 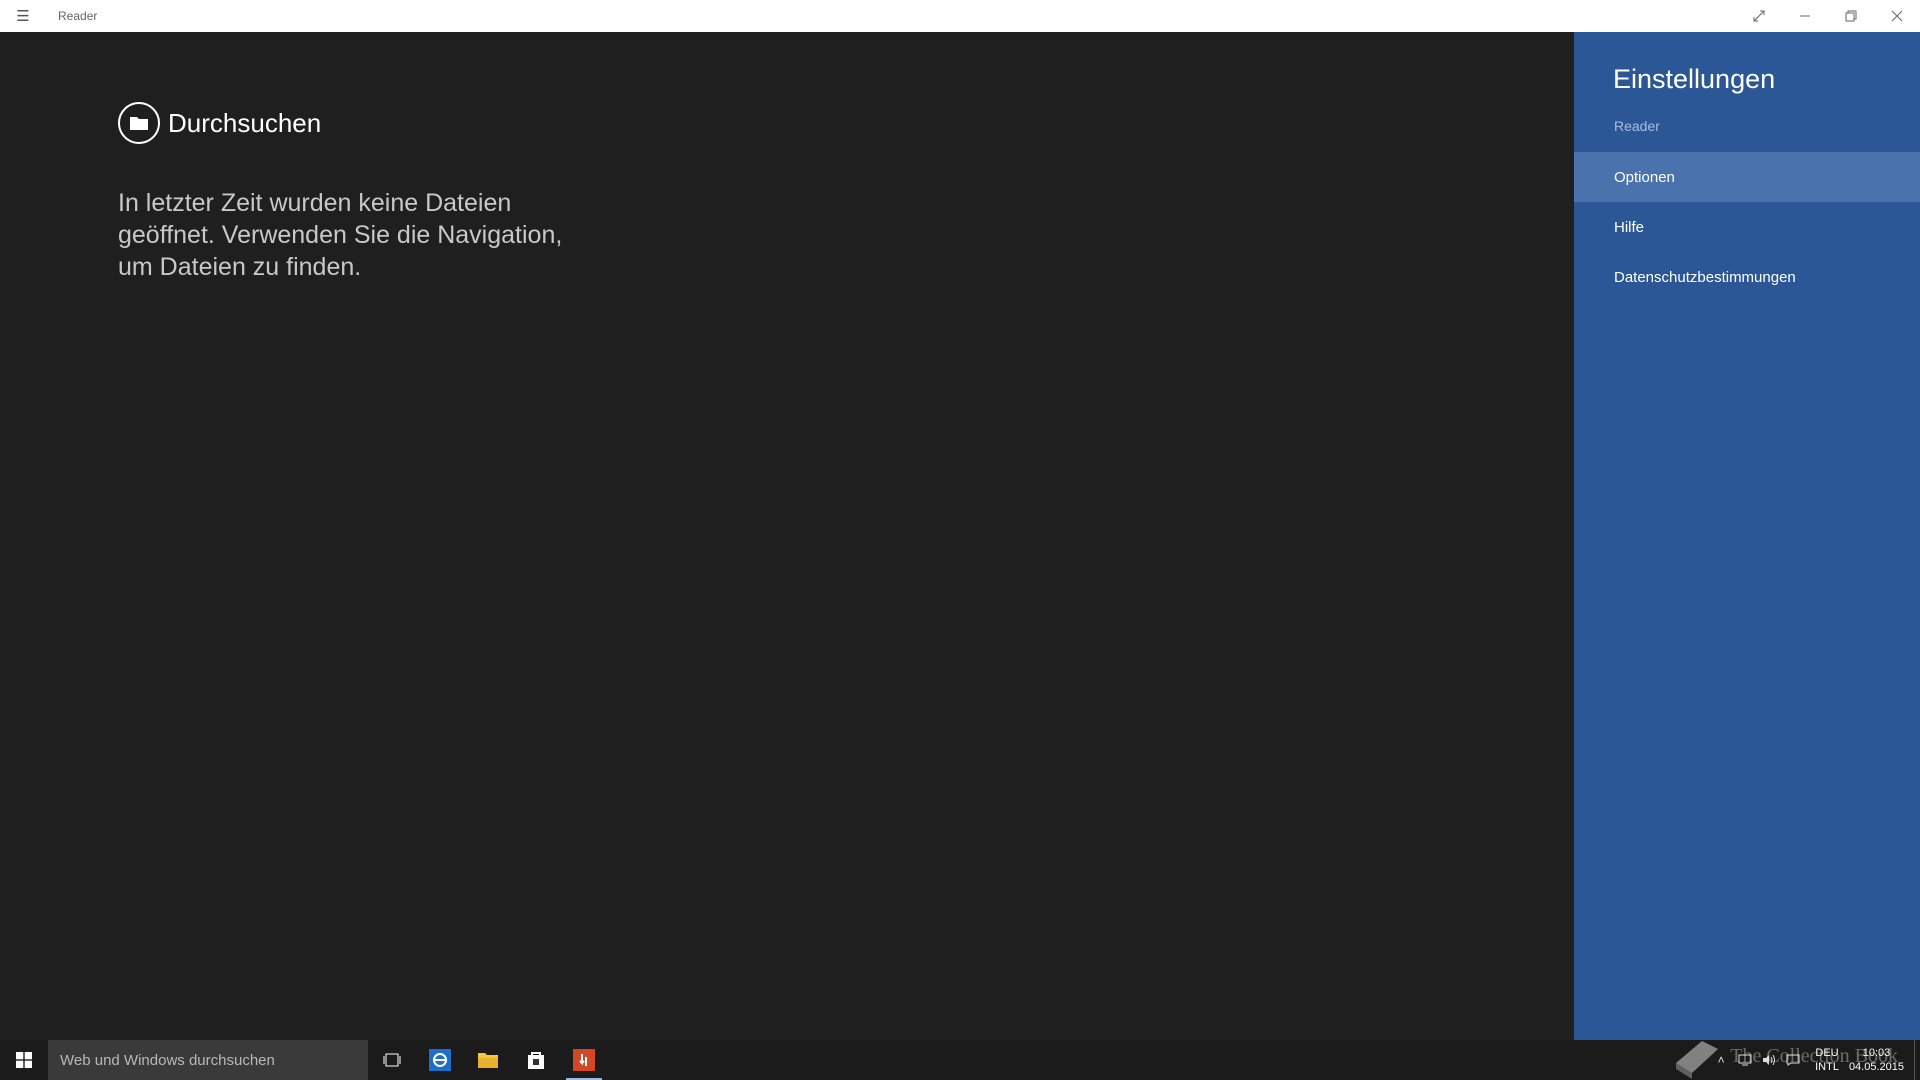 I want to click on settings-item-optionen: Optionen, so click(x=1747, y=177).